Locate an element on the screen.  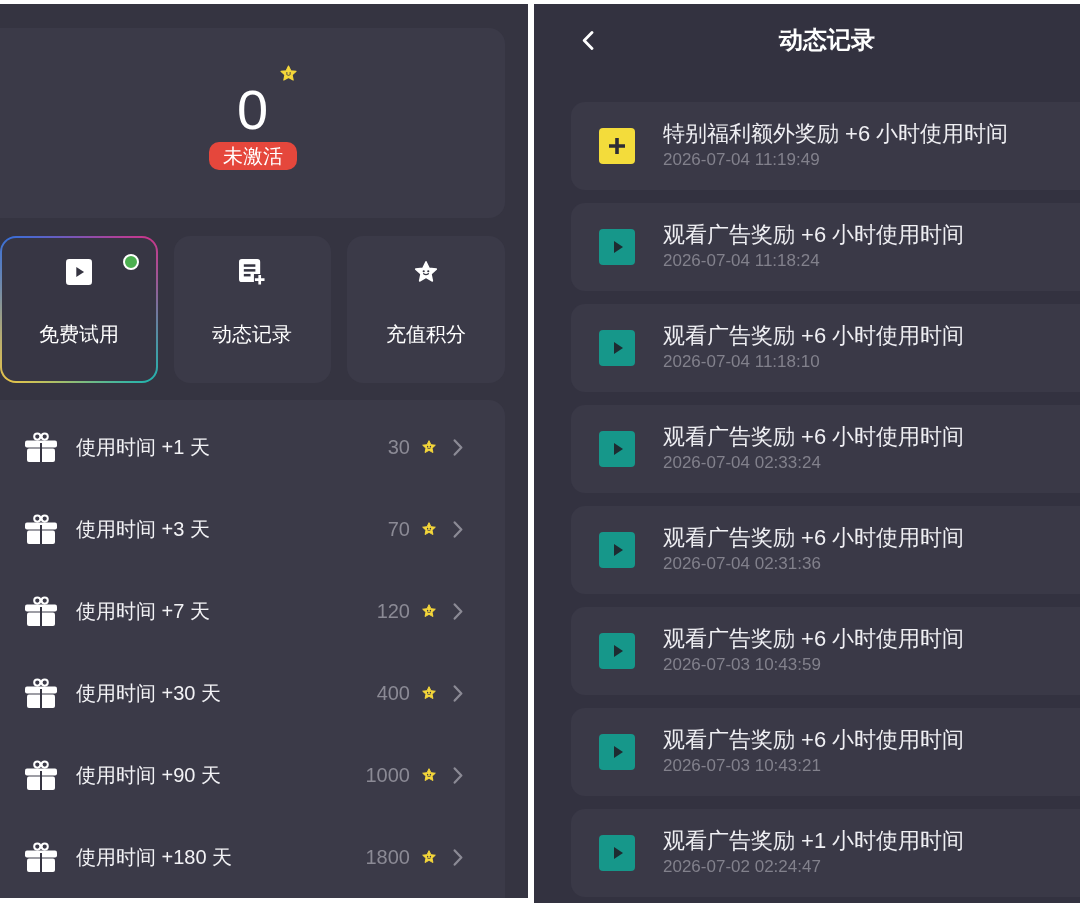
plus-icon is located at coordinates (617, 146).